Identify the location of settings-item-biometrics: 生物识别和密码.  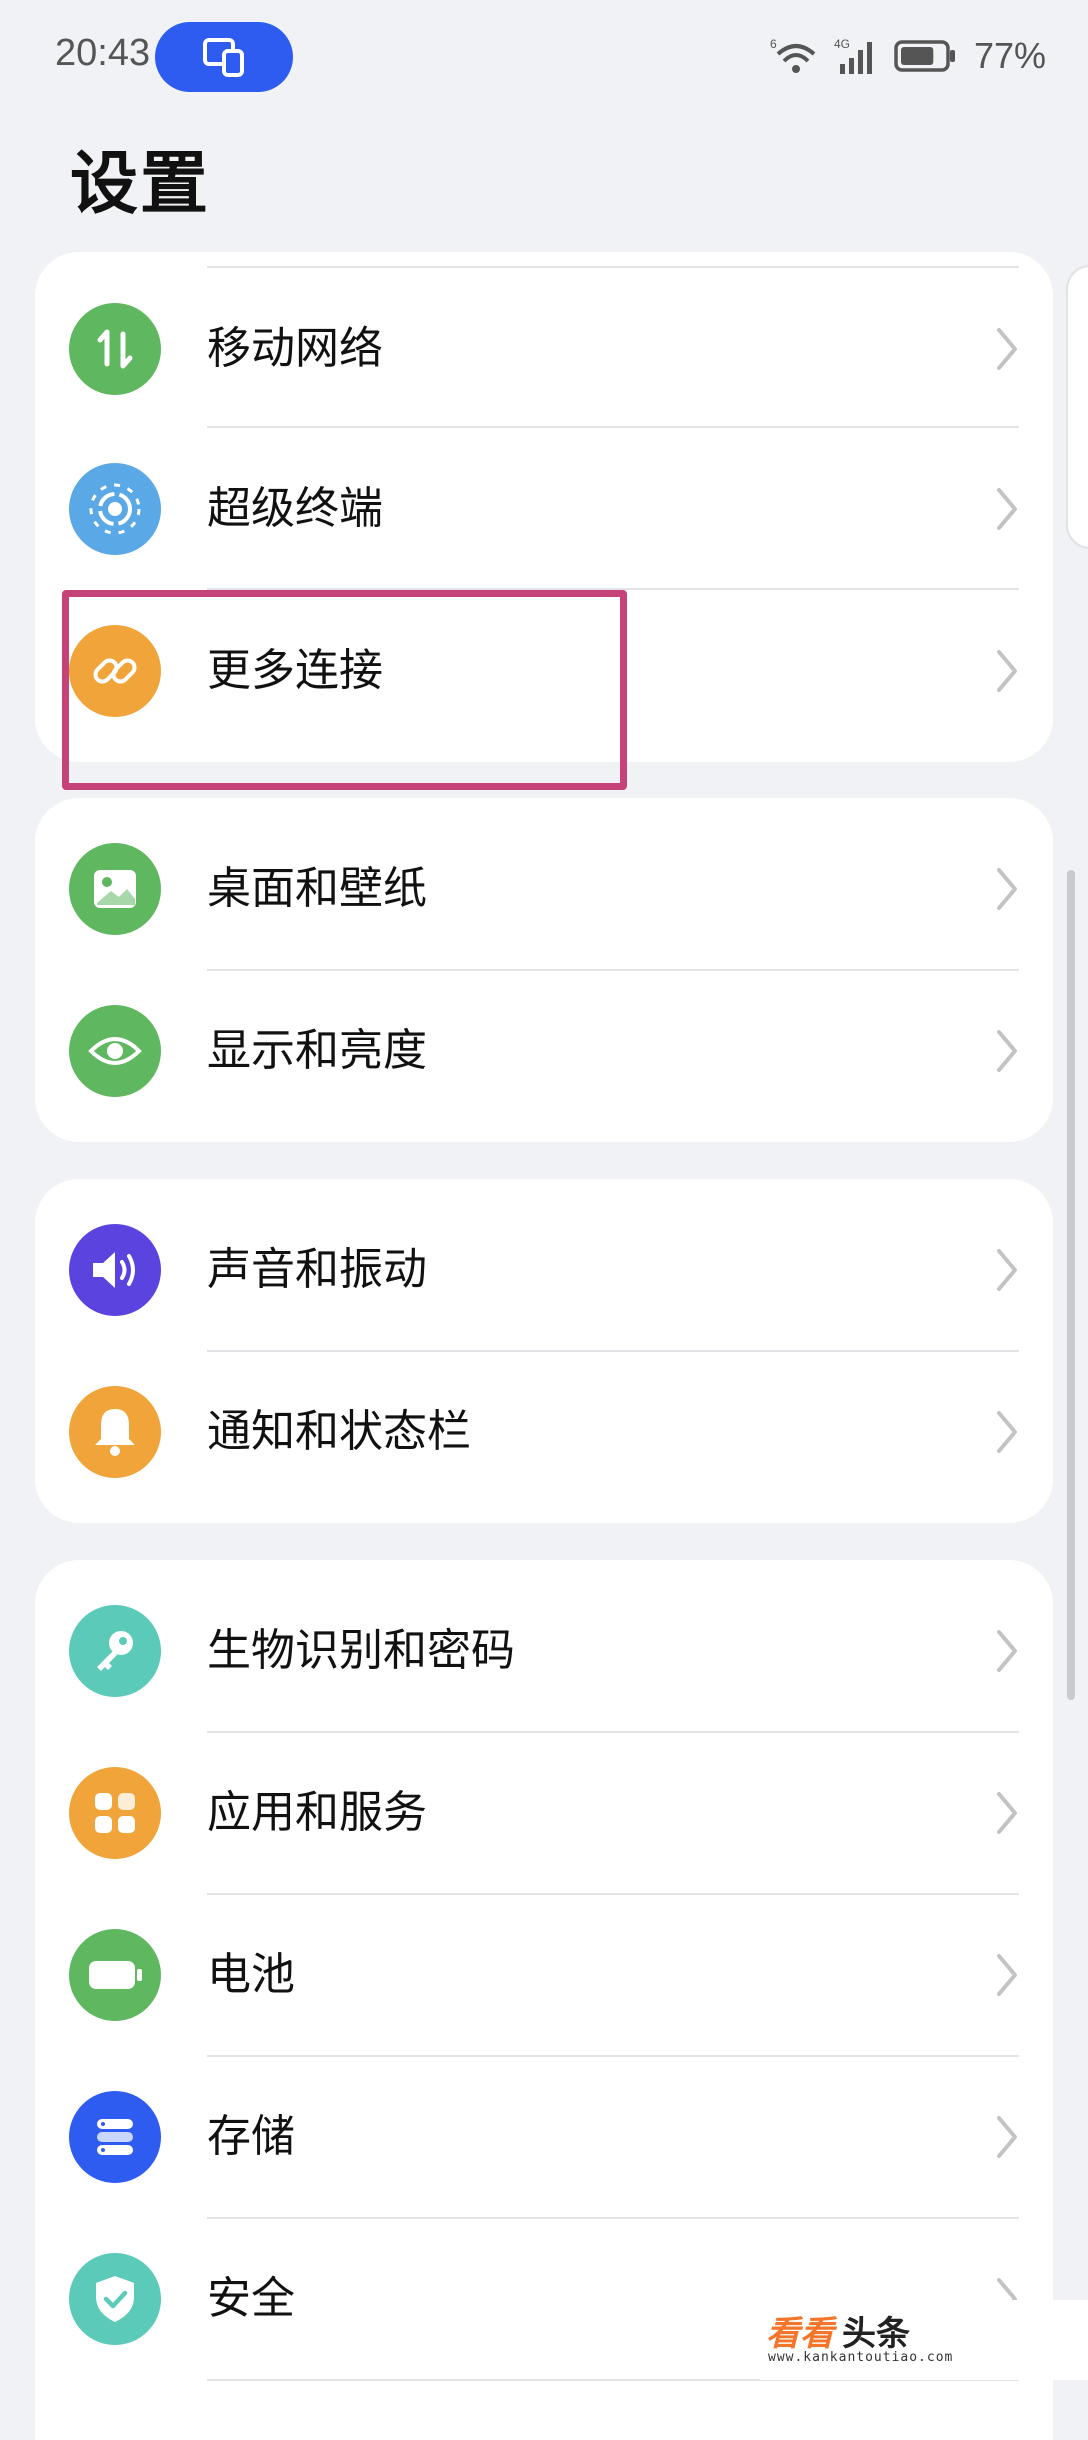
(544, 1651).